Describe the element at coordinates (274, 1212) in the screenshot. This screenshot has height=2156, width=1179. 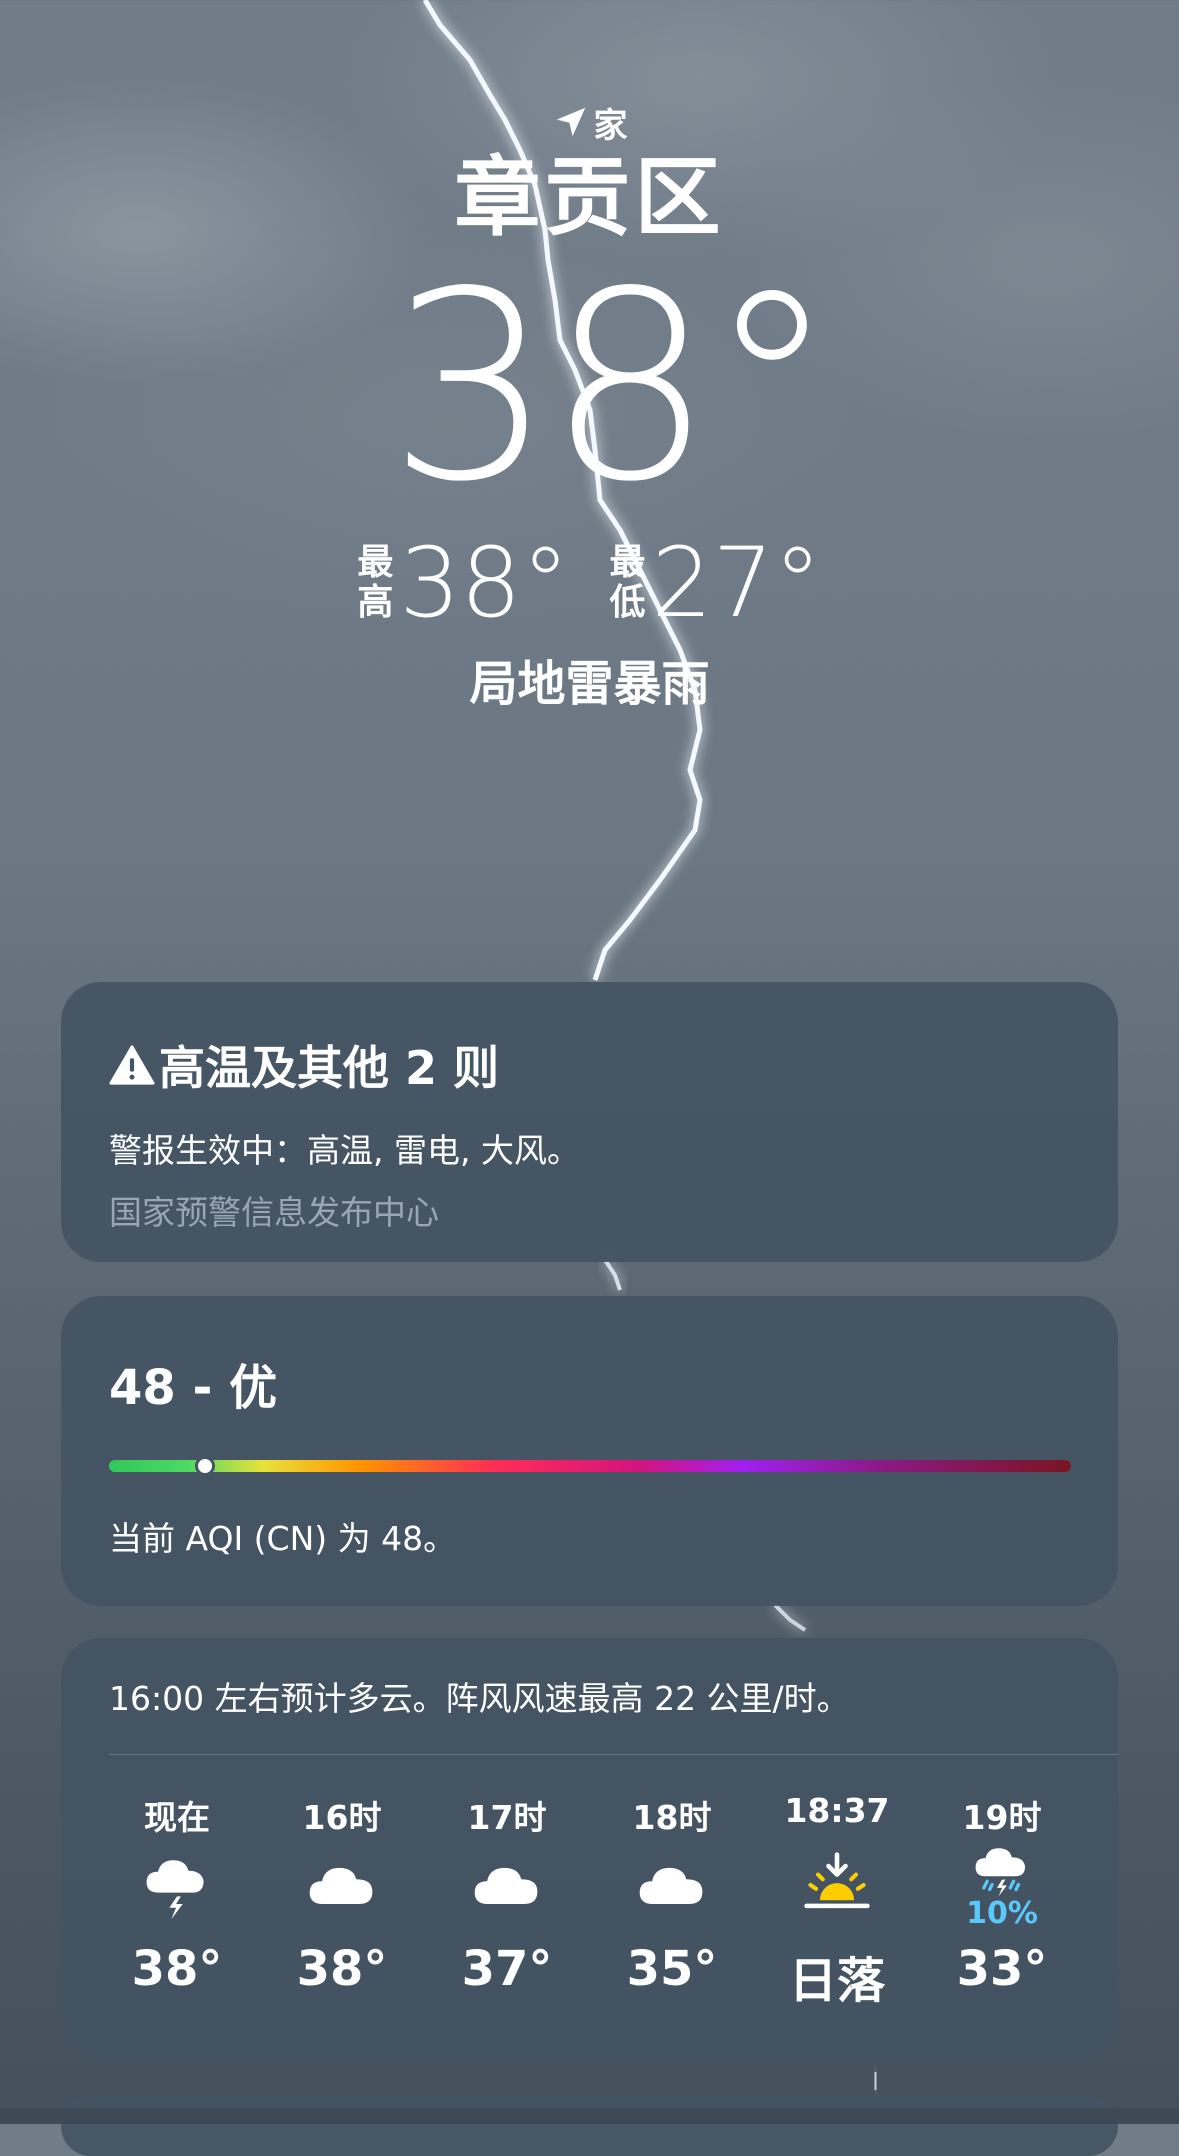
I see `alert-source: 国家预警信息发布中心` at that location.